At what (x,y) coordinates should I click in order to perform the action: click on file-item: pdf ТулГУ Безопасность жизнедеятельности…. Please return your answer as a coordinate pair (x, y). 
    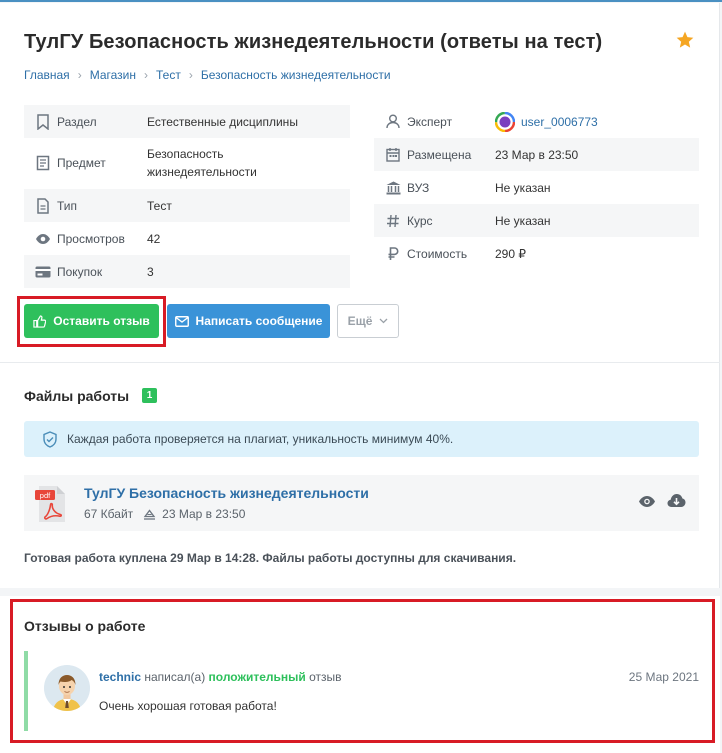
    Looking at the image, I should click on (361, 503).